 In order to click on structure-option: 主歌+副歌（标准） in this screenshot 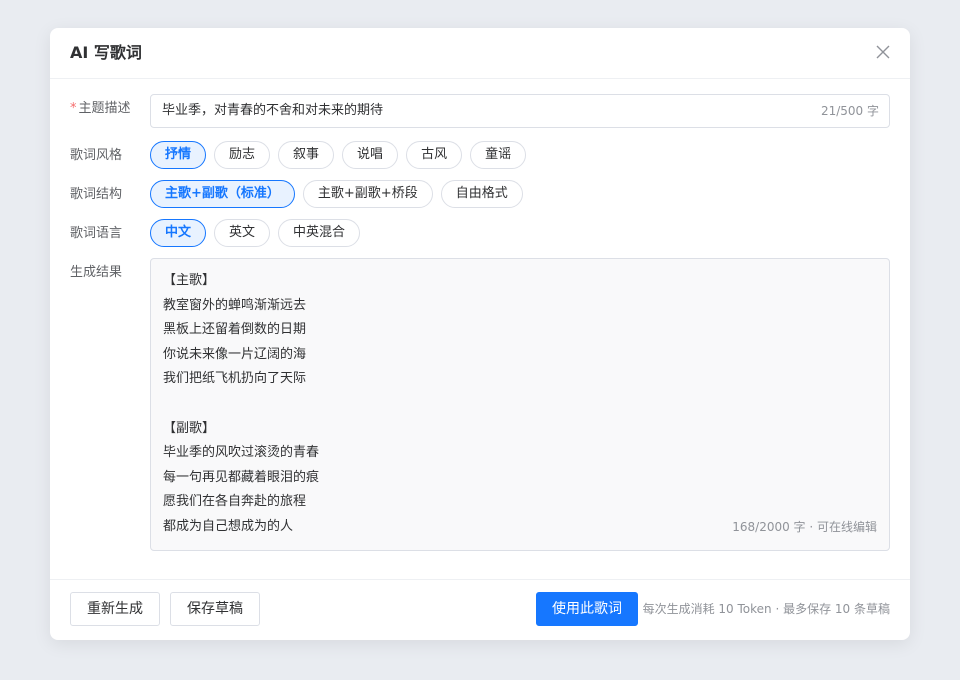, I will do `click(222, 194)`.